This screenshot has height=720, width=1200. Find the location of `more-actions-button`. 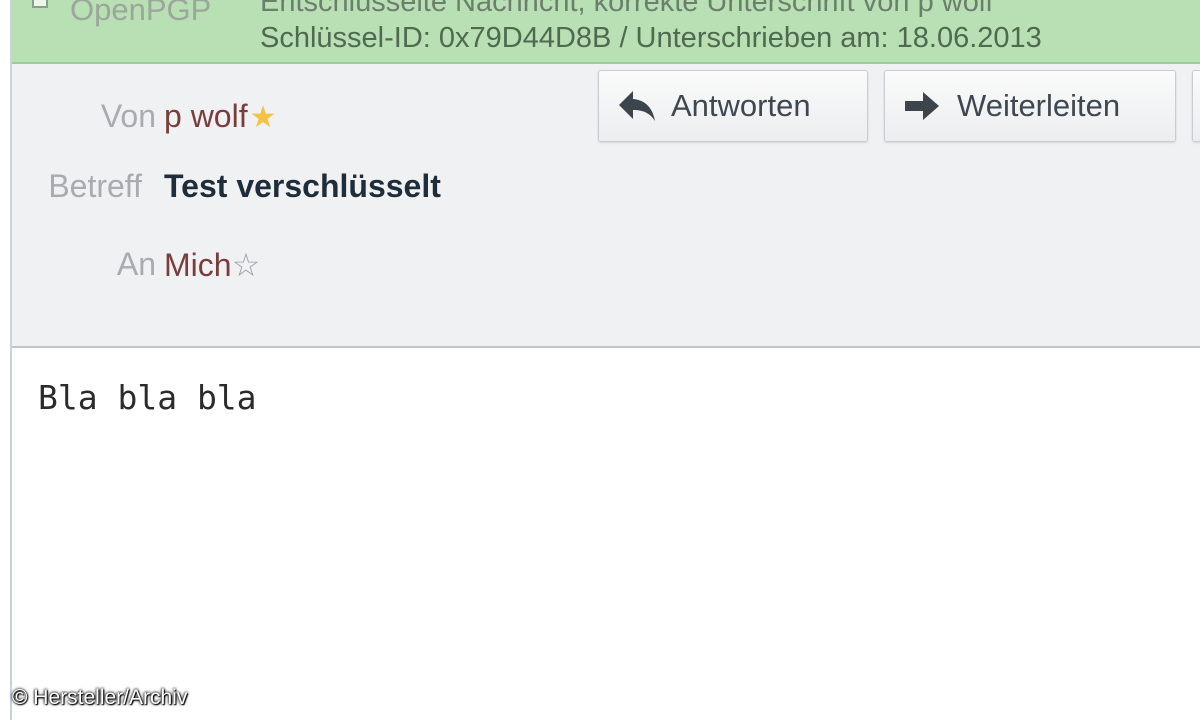

more-actions-button is located at coordinates (1196, 106).